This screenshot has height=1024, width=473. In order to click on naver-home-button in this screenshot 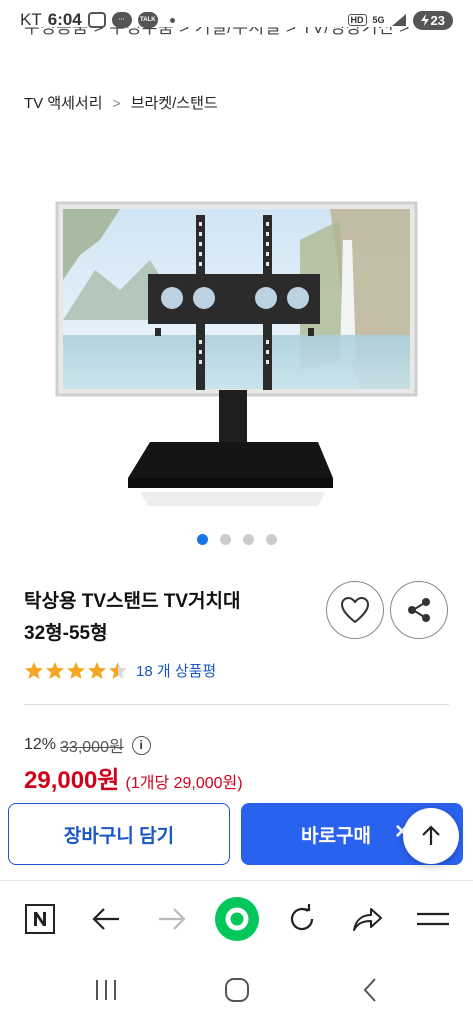, I will do `click(40, 919)`.